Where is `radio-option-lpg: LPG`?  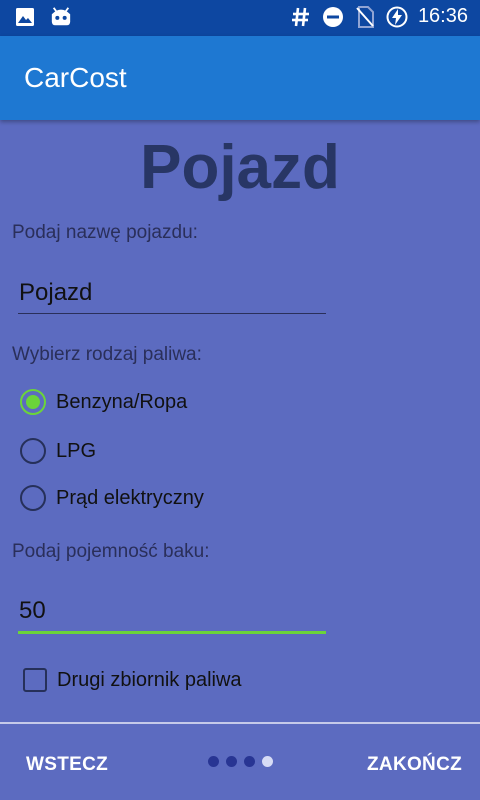
radio-option-lpg: LPG is located at coordinates (58, 451).